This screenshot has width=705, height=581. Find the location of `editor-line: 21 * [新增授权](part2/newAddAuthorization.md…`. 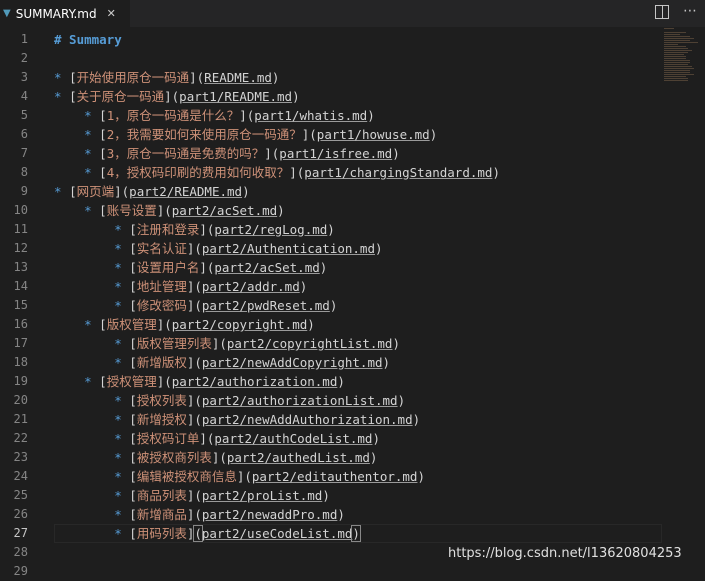

editor-line: 21 * [新增授权](part2/newAddAuthorization.md… is located at coordinates (331, 419).